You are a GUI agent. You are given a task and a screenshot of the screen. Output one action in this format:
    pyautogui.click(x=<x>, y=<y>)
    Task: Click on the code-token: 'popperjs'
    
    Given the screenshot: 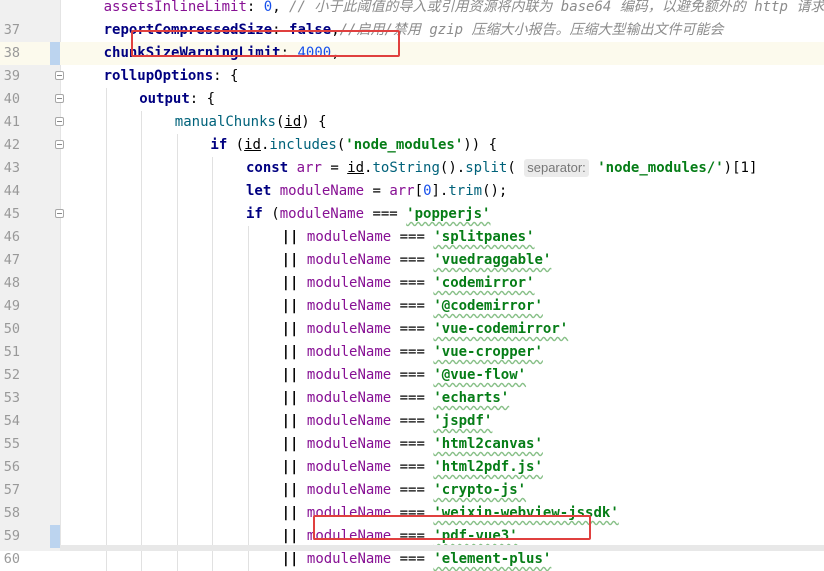 What is the action you would take?
    pyautogui.click(x=448, y=214)
    